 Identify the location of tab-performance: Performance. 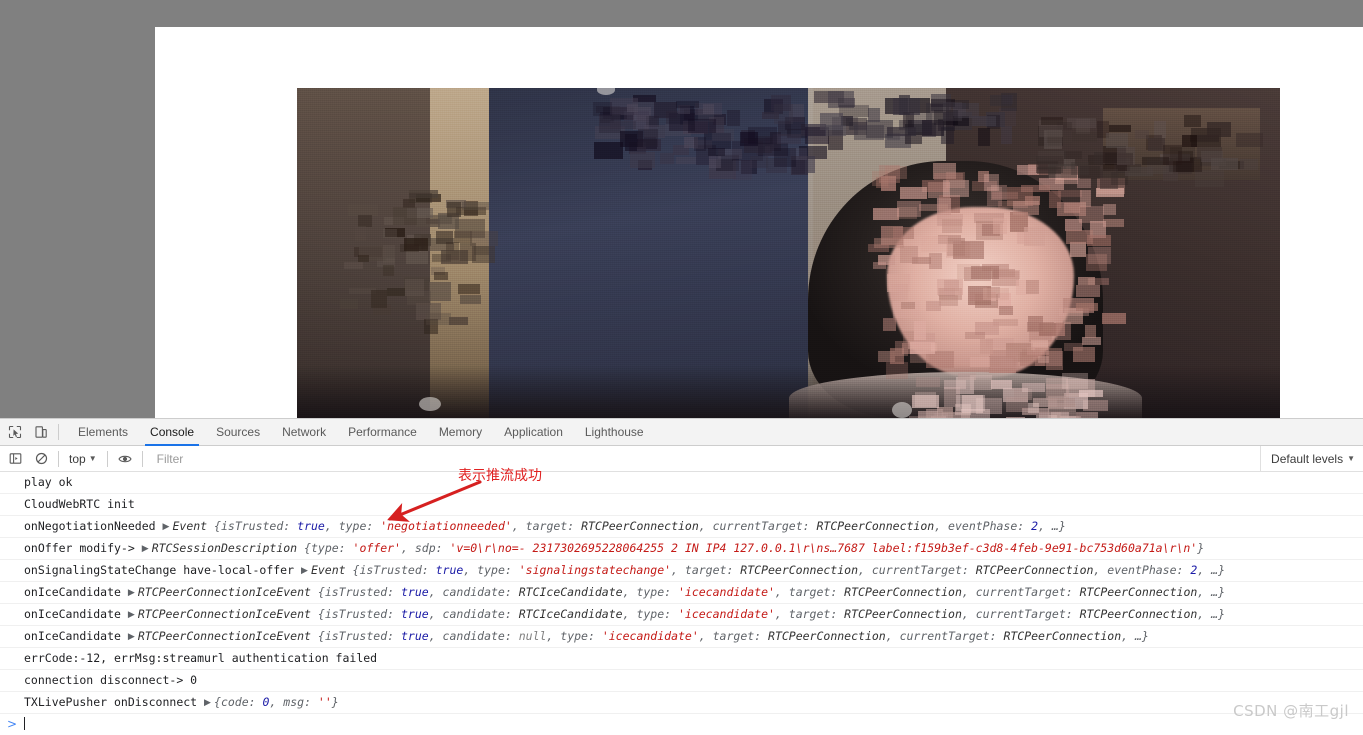
(382, 432).